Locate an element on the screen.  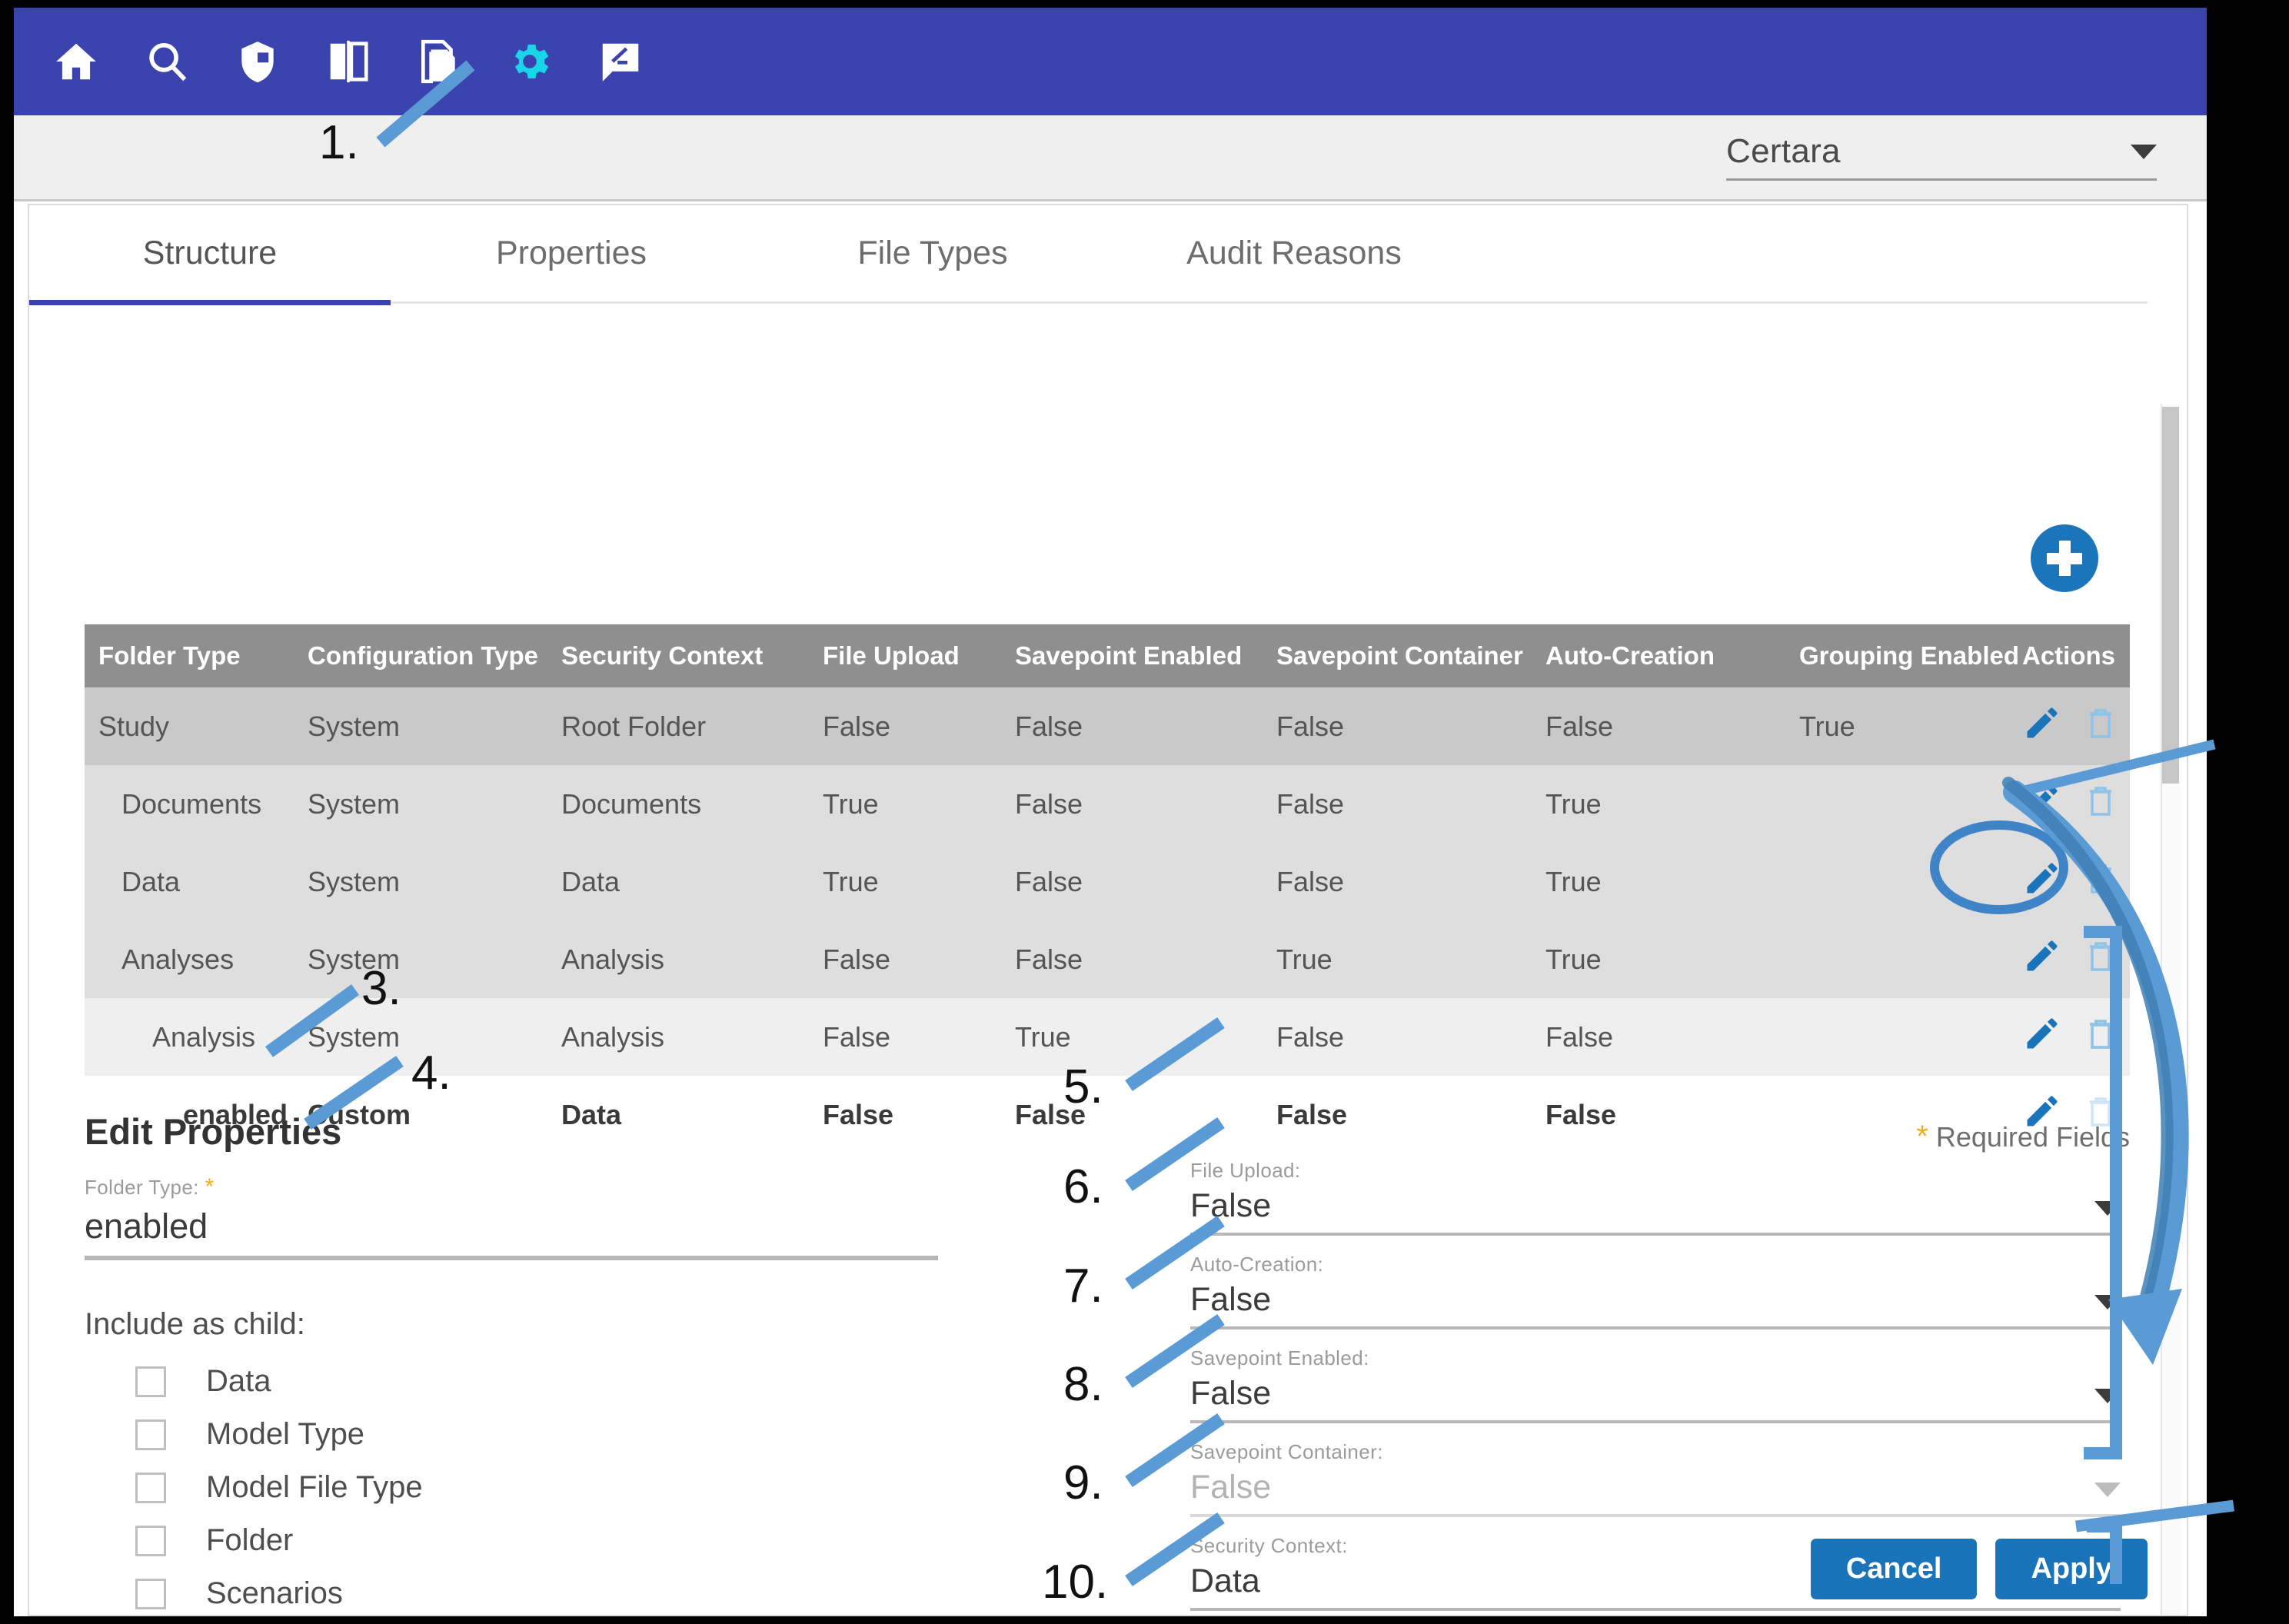
savepoint-container-value: False is located at coordinates (1231, 1487).